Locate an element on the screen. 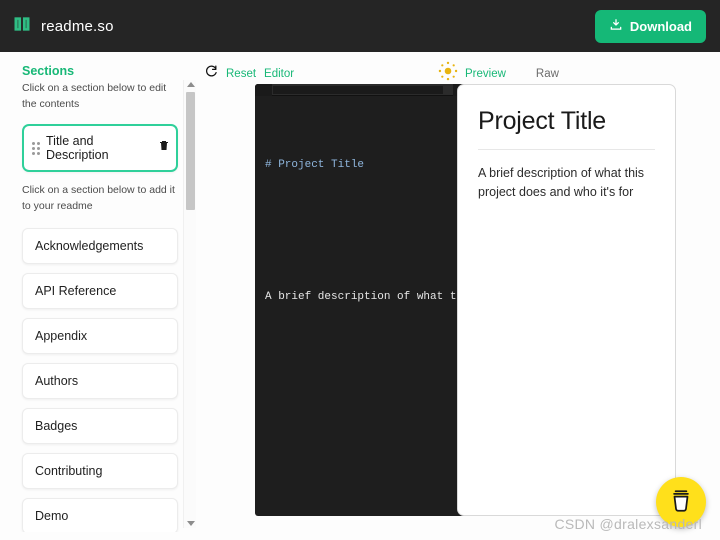 The height and width of the screenshot is (540, 720). editor-blank-line is located at coordinates (362, 231).